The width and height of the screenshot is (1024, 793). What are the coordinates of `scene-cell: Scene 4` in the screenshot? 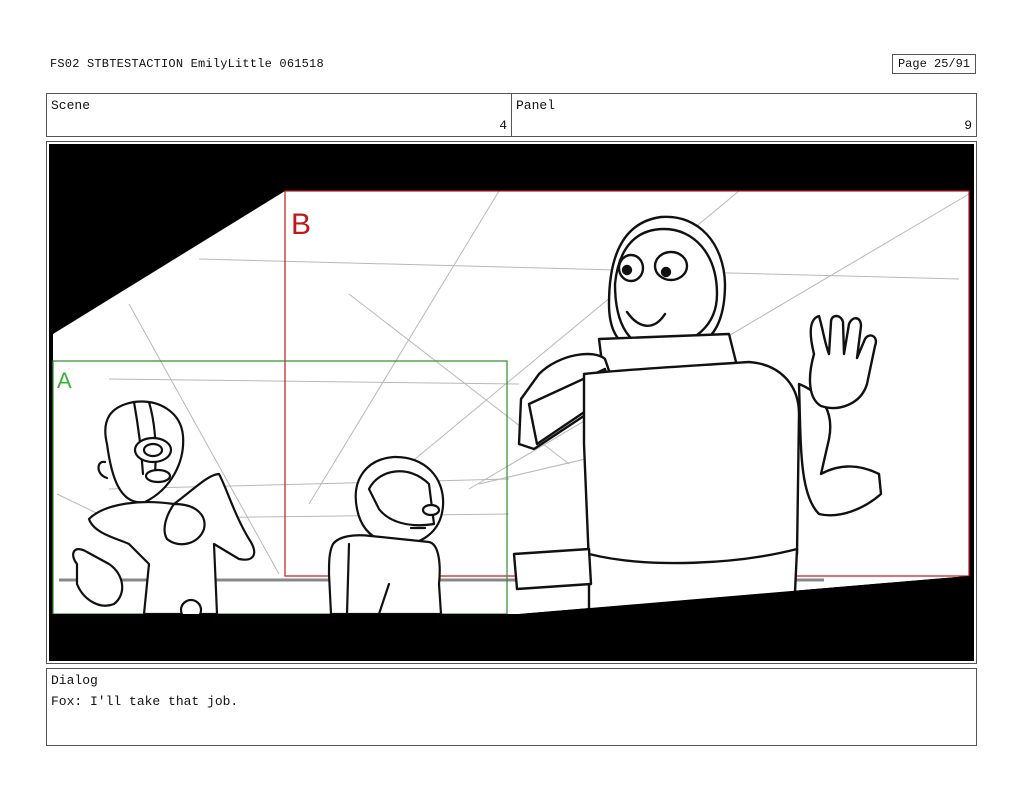 It's located at (279, 115).